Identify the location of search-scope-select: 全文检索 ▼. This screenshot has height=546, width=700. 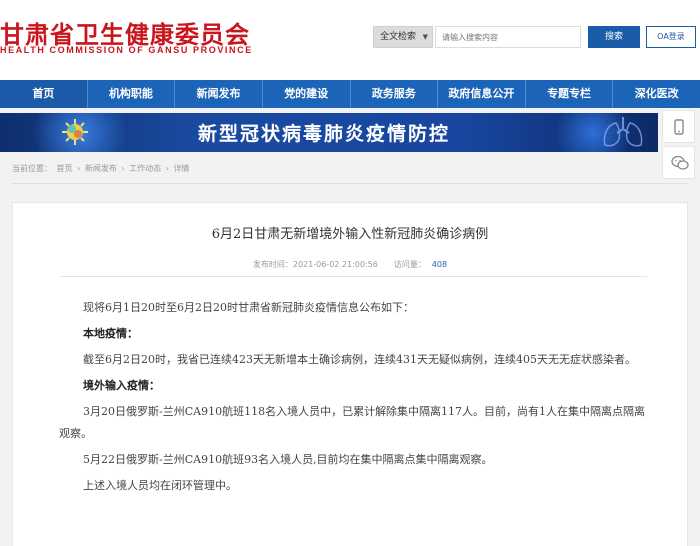
(403, 37).